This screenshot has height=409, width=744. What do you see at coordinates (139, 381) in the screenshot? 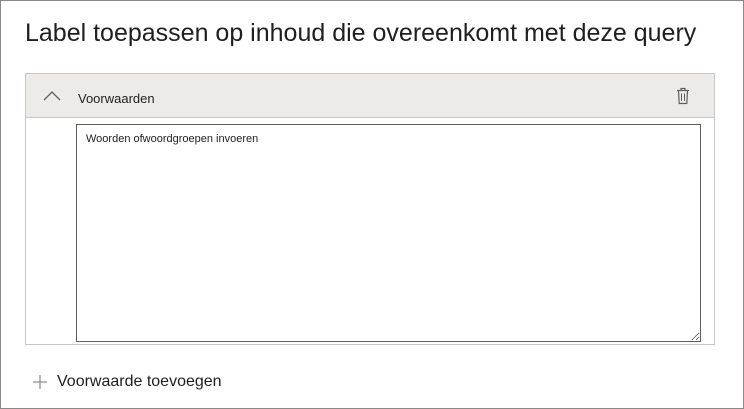
I see `add-condition-label: Voorwaarde toevoegen` at bounding box center [139, 381].